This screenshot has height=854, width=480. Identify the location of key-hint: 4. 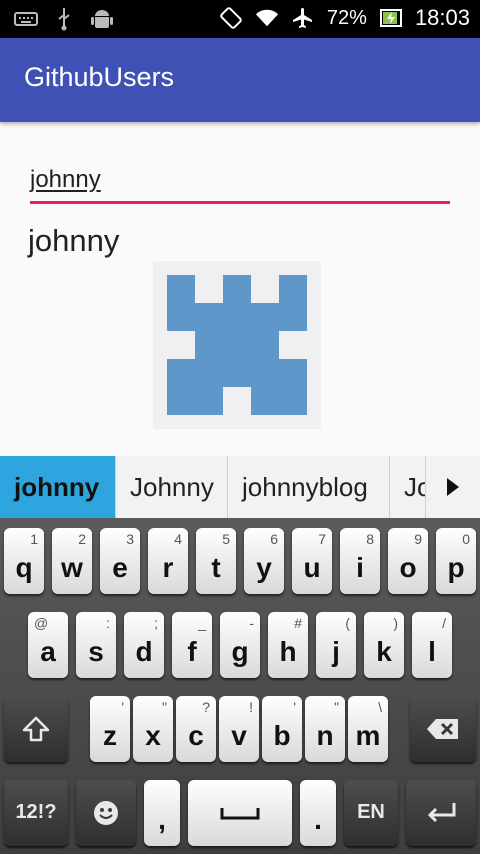
(178, 539).